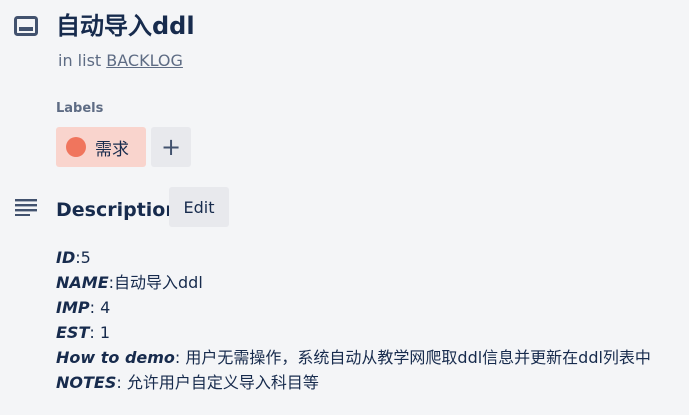 This screenshot has height=415, width=689. I want to click on card-icon, so click(26, 26).